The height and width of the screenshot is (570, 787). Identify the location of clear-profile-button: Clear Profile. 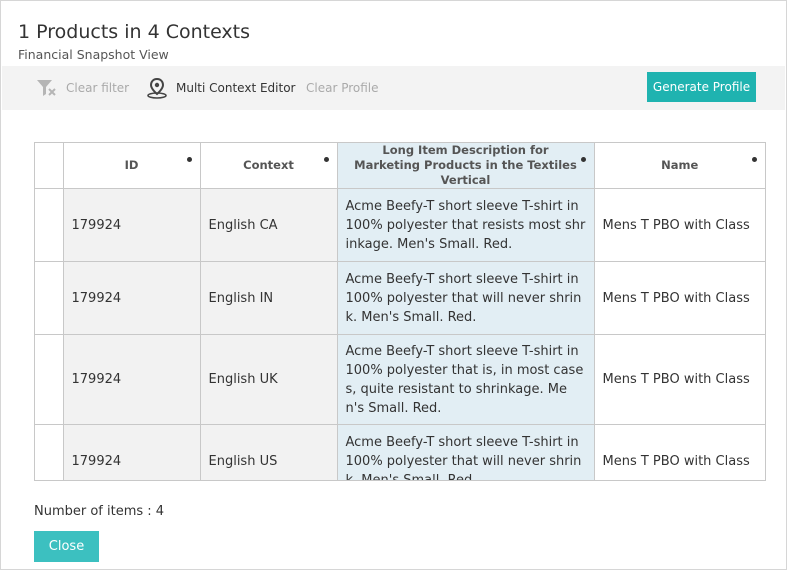
(342, 88).